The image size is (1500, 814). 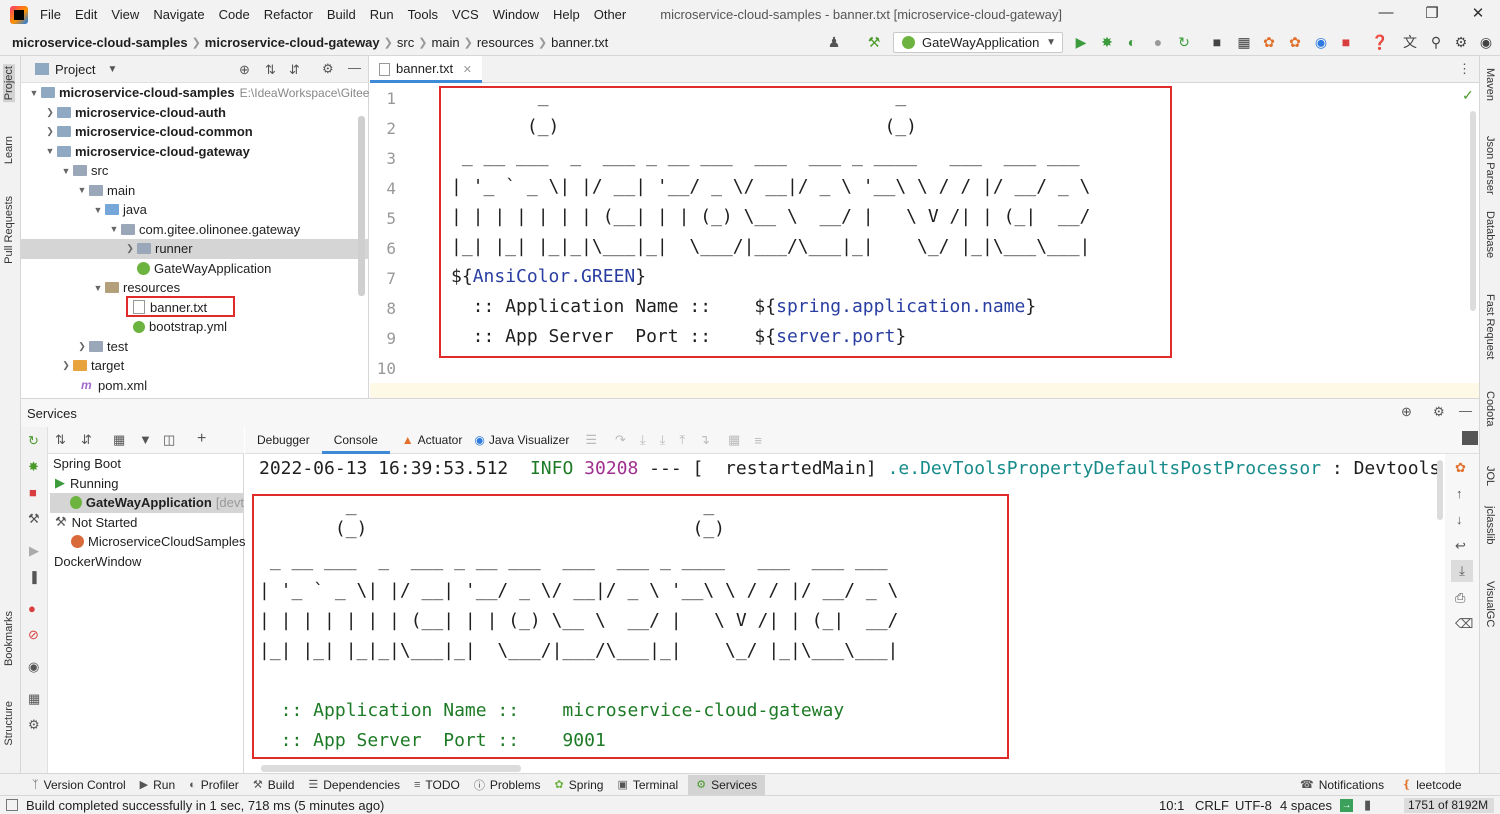 What do you see at coordinates (1217, 42) in the screenshot?
I see `plugin-icon: ■` at bounding box center [1217, 42].